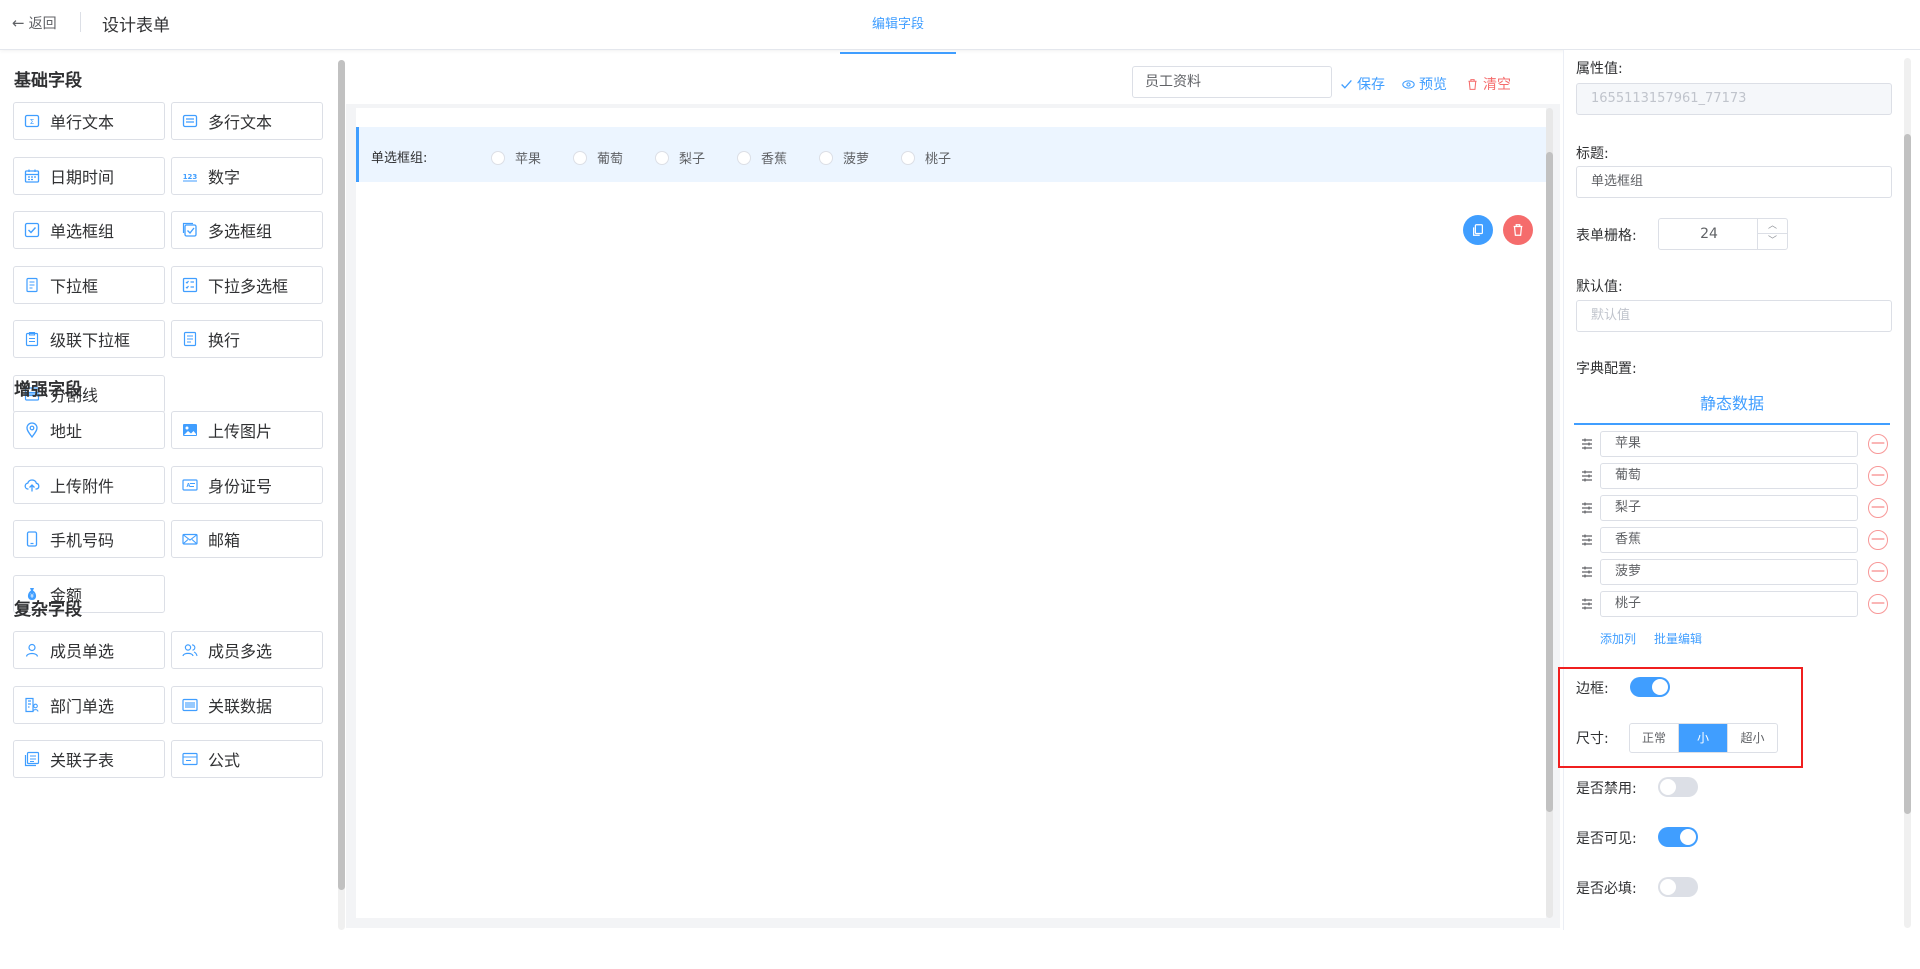 The height and width of the screenshot is (969, 1920). Describe the element at coordinates (1734, 316) in the screenshot. I see `default-input: 默认值` at that location.